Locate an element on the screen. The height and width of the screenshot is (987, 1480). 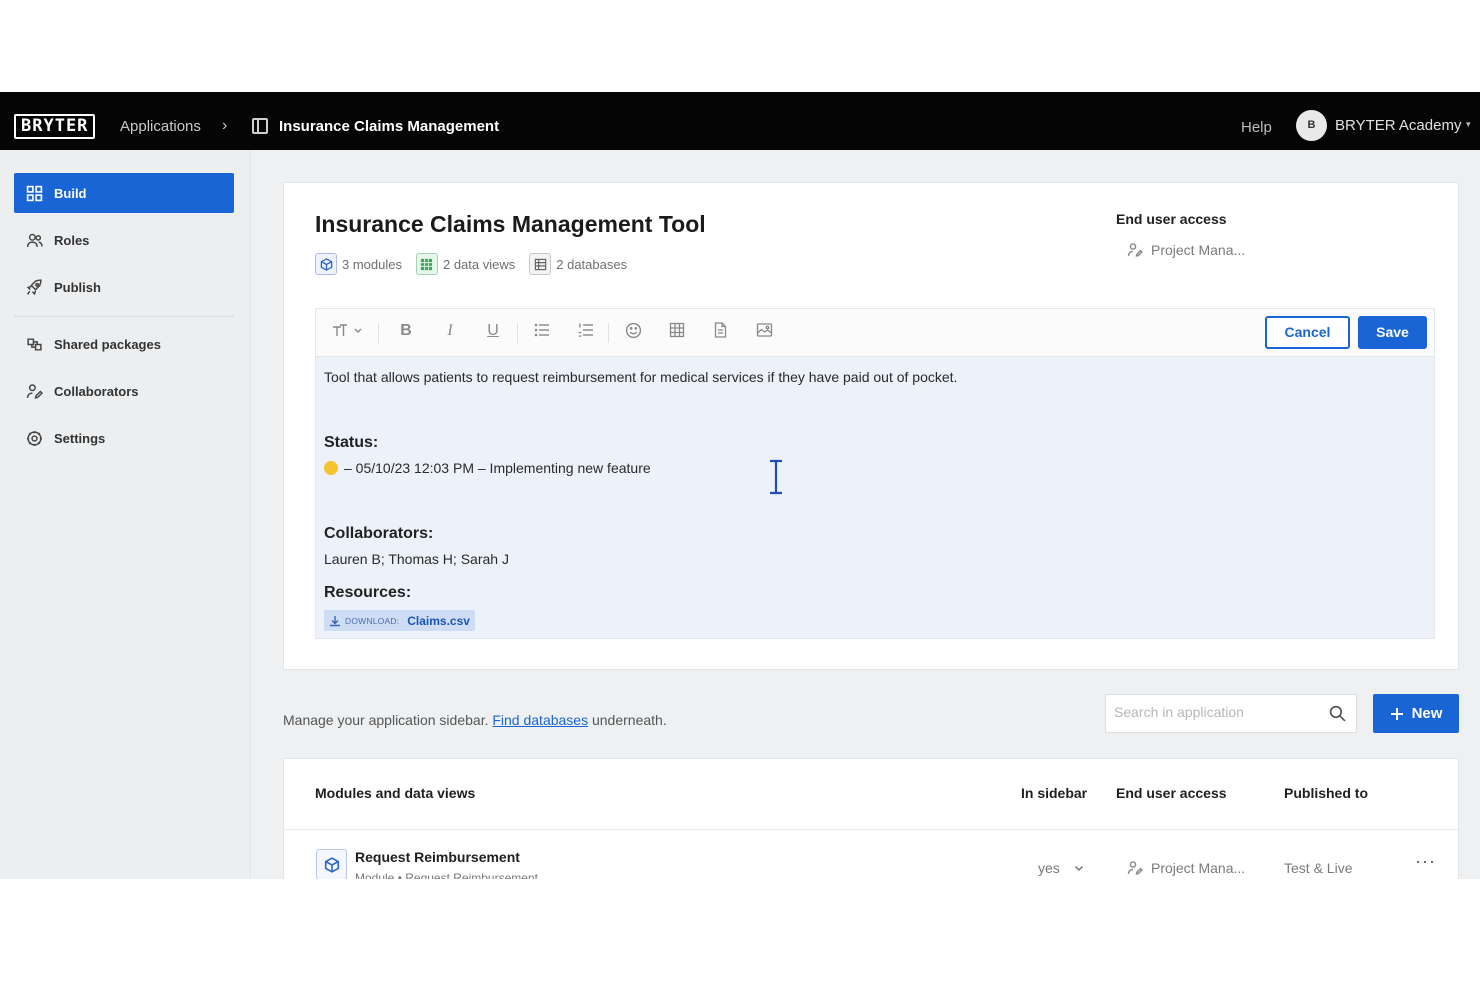
sidebar-item-label: Build is located at coordinates (70, 193).